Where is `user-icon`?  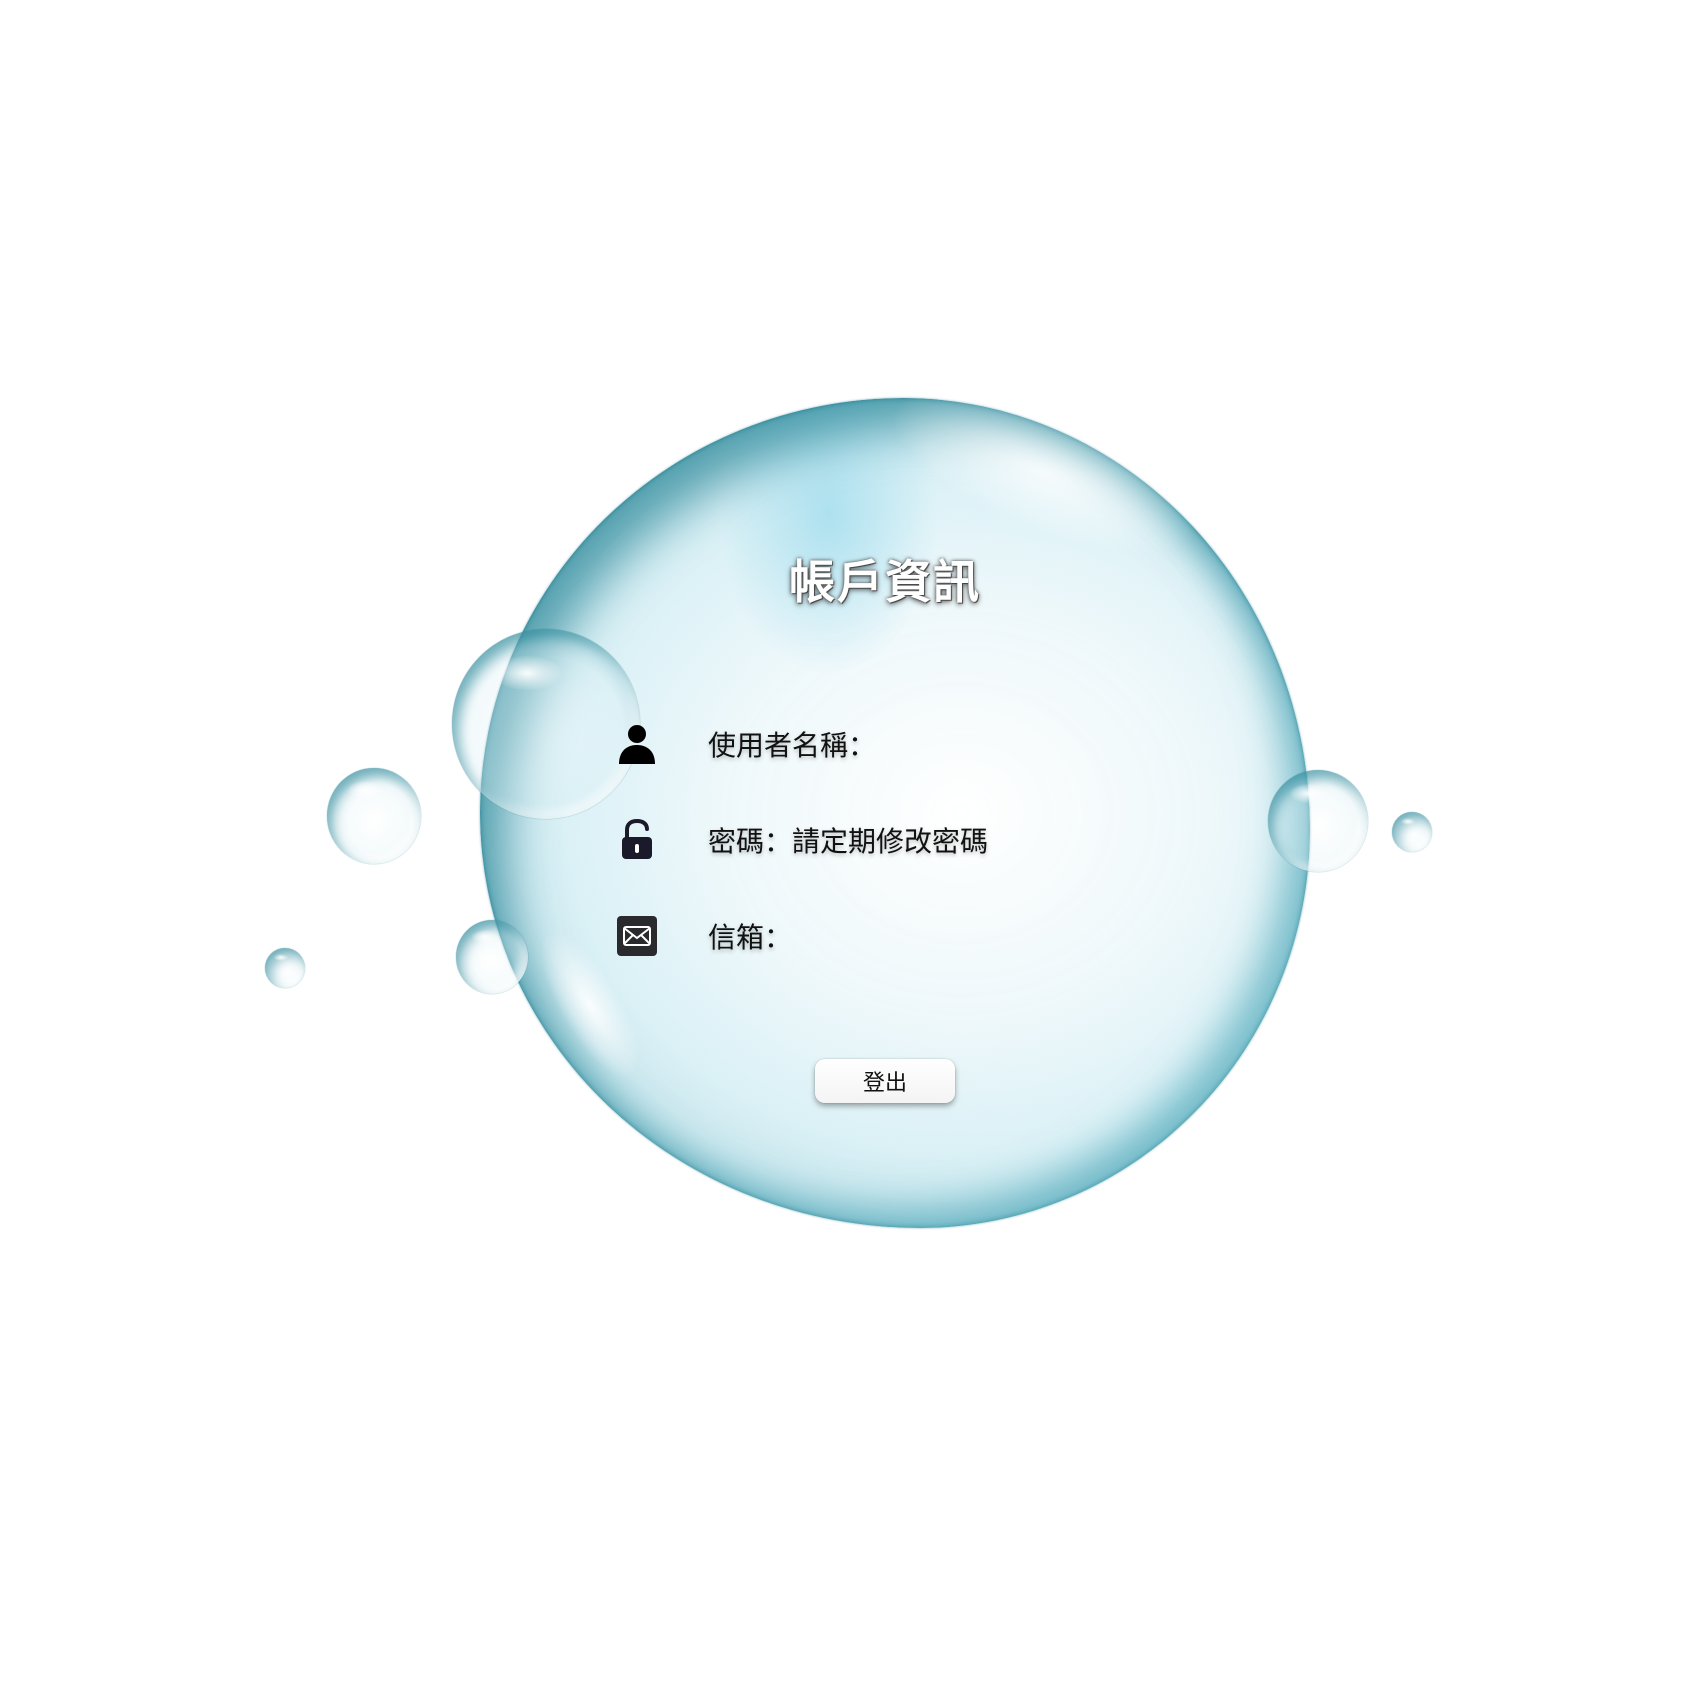
user-icon is located at coordinates (637, 744).